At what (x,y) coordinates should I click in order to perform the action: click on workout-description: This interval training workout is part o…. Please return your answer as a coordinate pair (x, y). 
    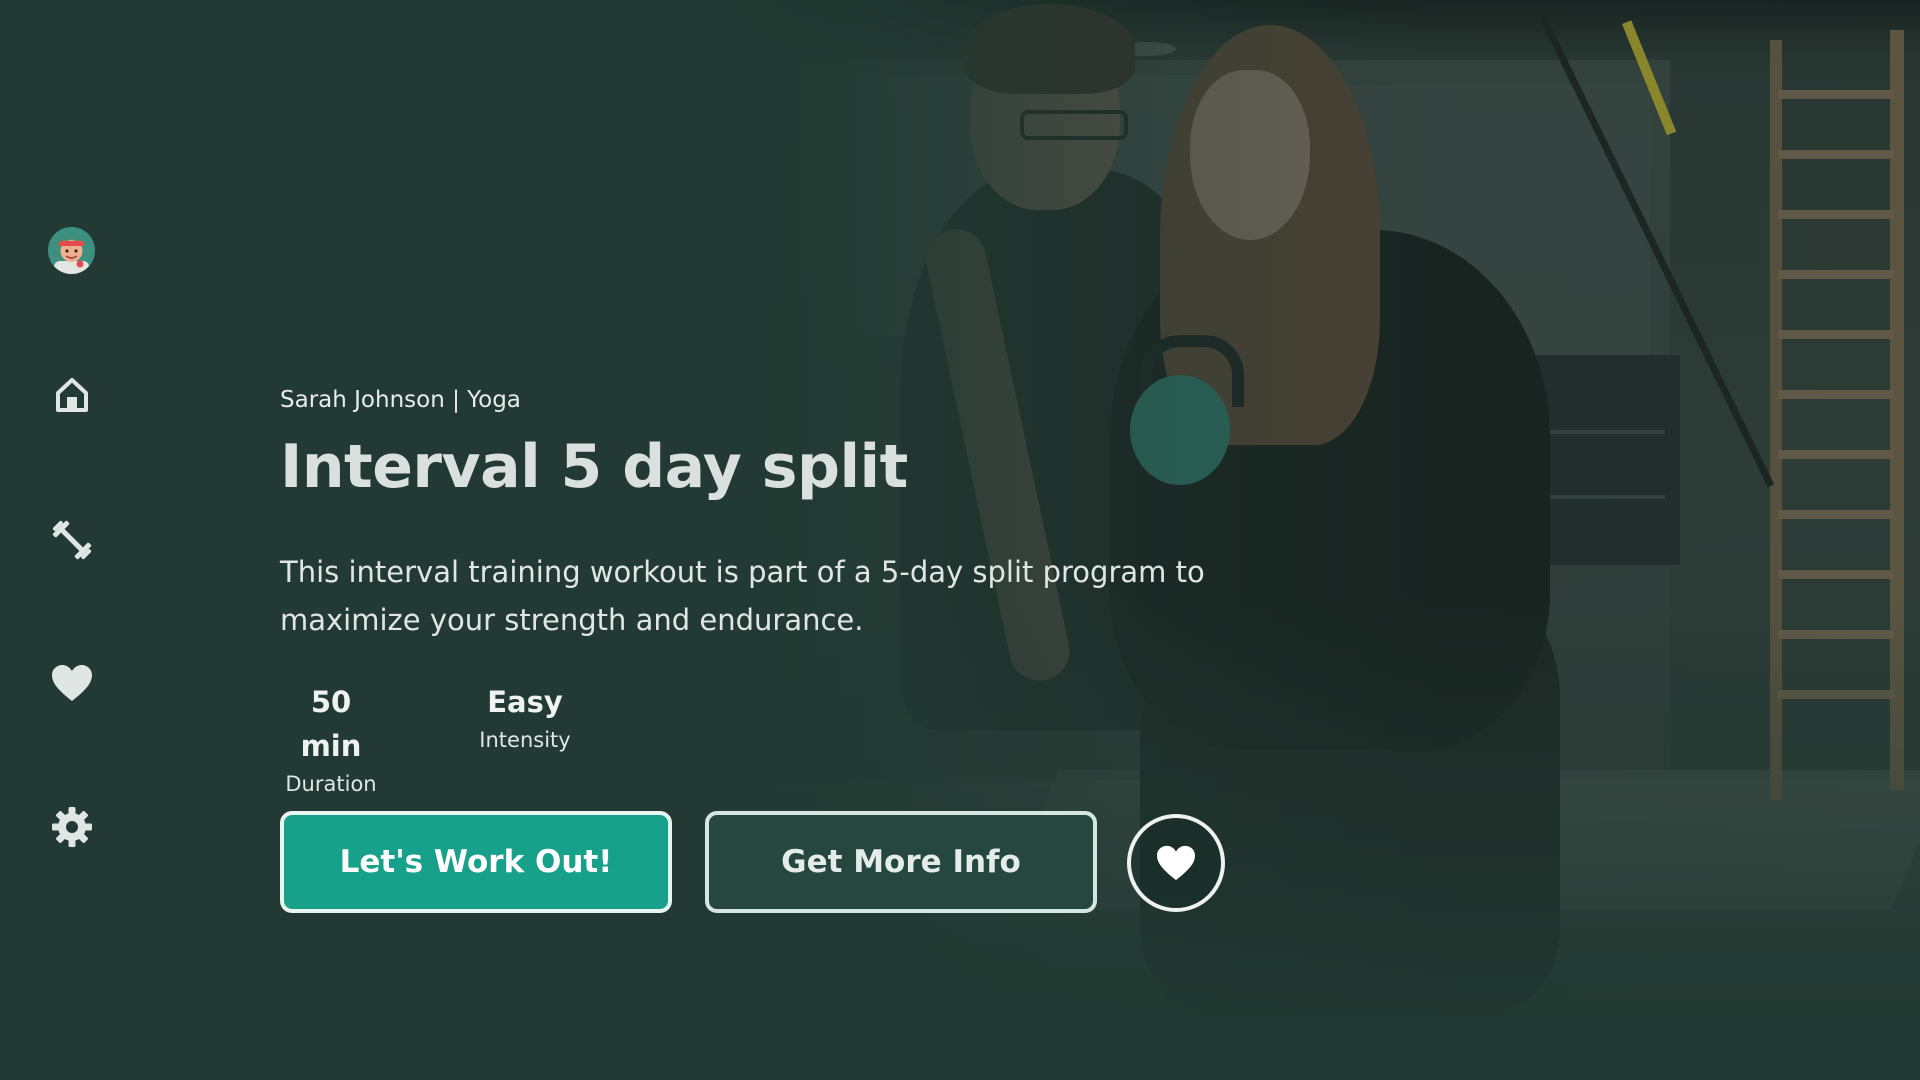
    Looking at the image, I should click on (742, 596).